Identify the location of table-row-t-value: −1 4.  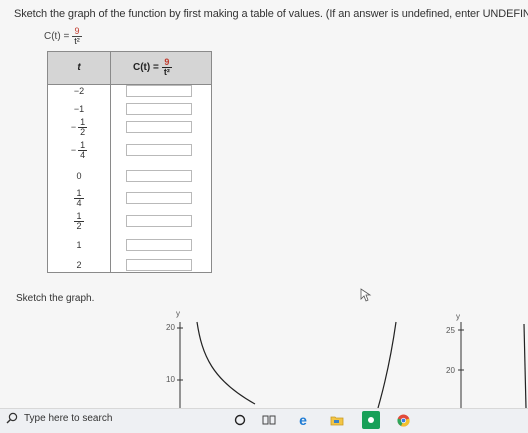
(79, 149).